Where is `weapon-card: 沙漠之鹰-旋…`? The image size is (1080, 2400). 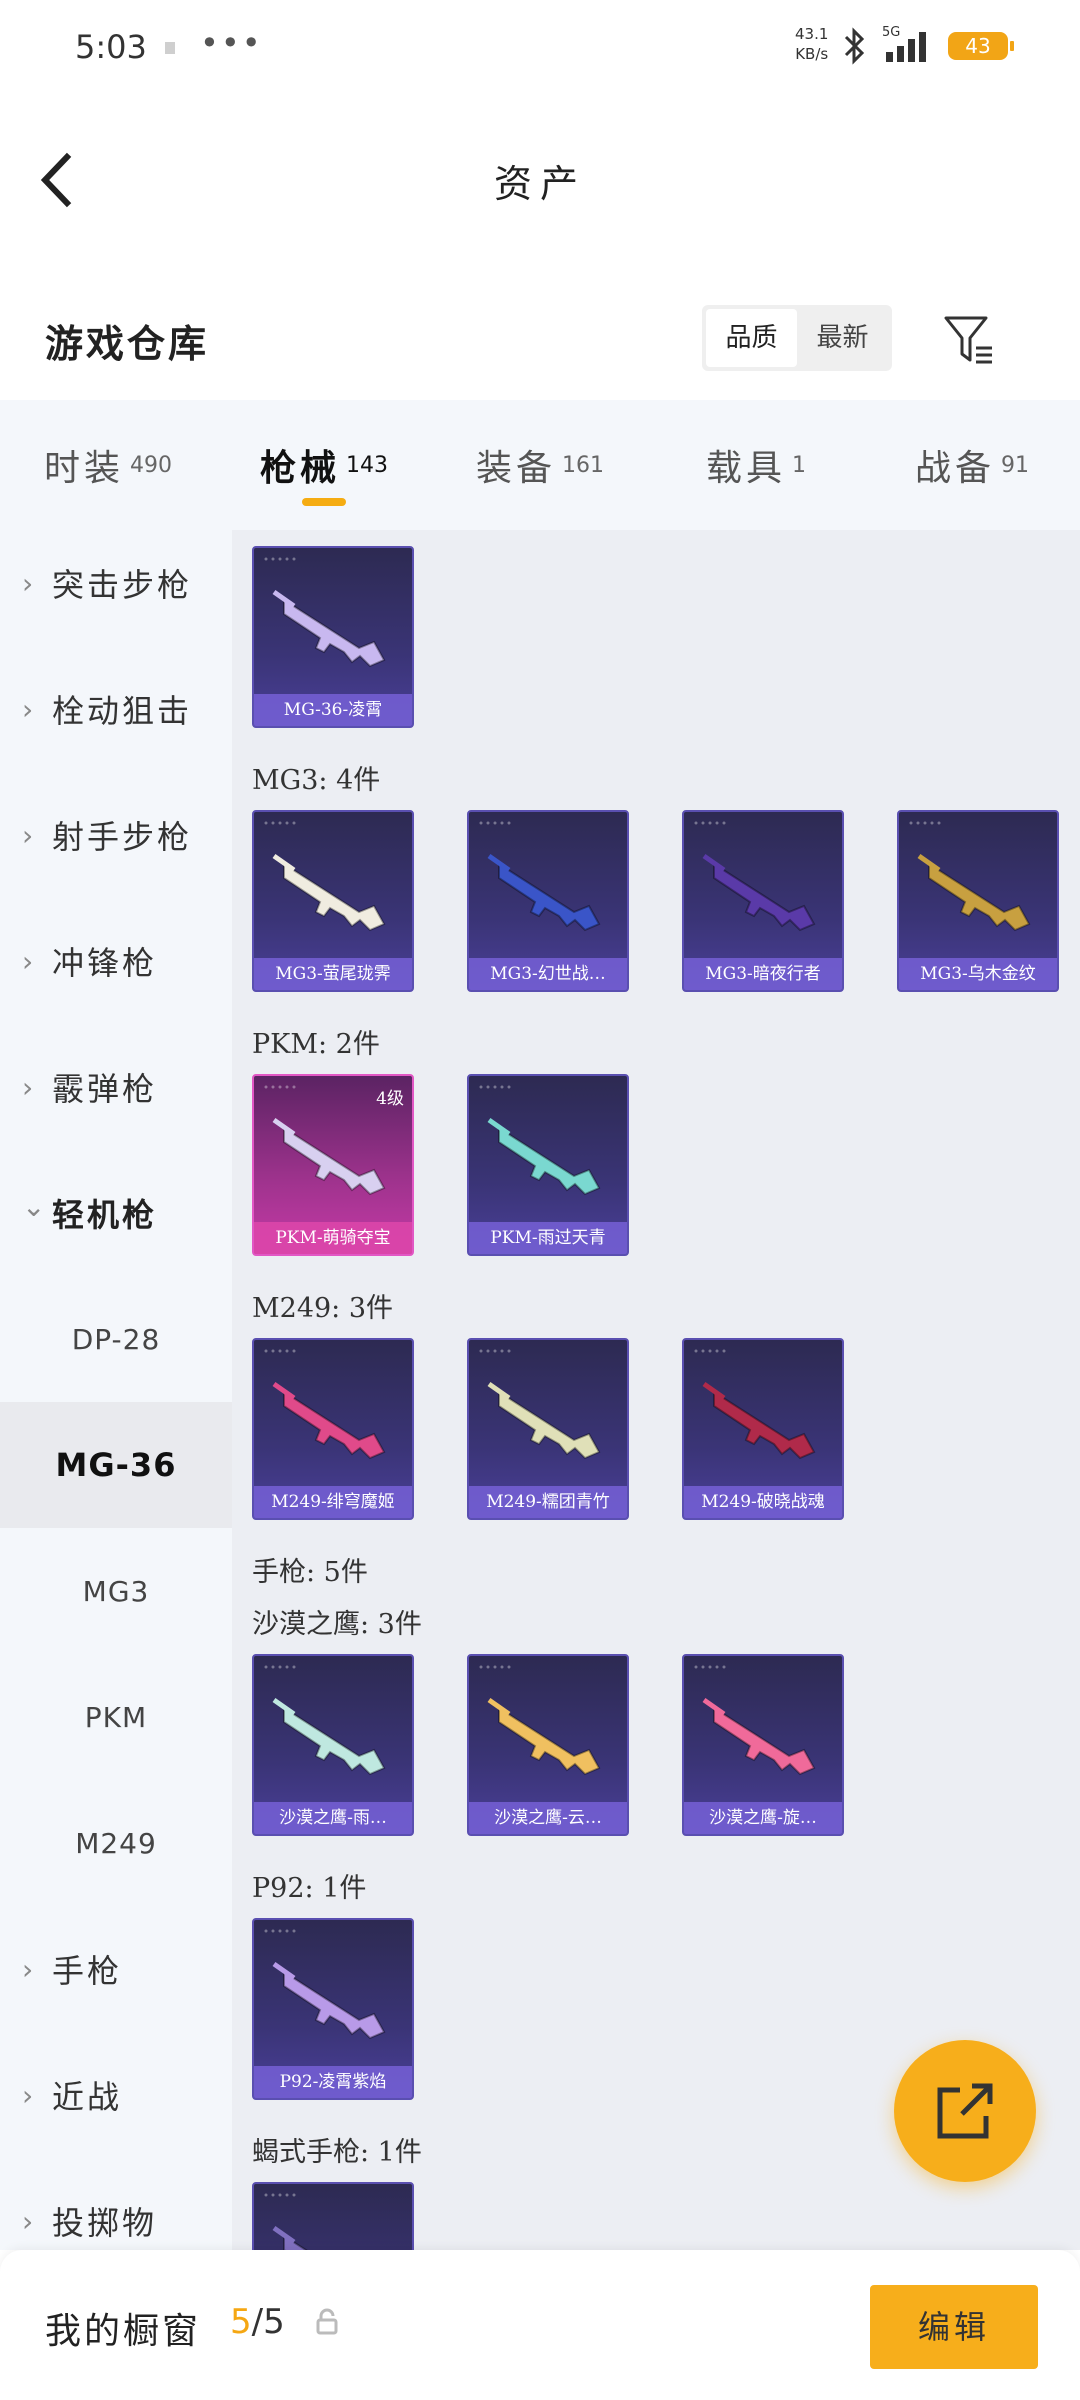
weapon-card: 沙漠之鹰-旋… is located at coordinates (763, 1745).